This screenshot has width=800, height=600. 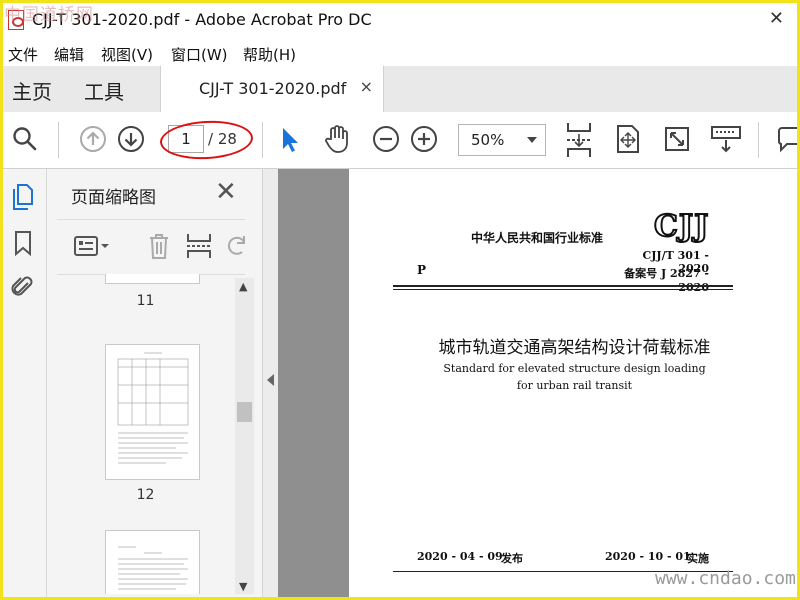 I want to click on window-close-button: ✕, so click(x=776, y=18).